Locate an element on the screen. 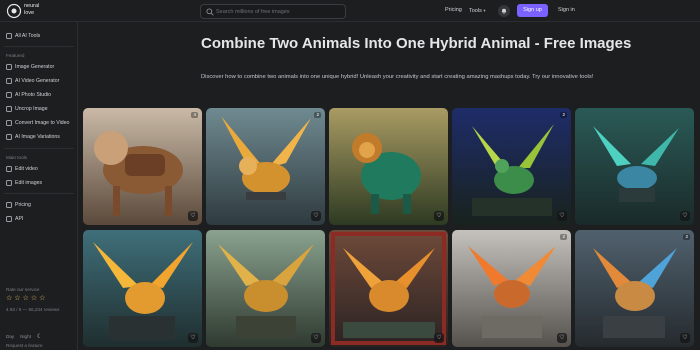 This screenshot has height=350, width=700. search-box is located at coordinates (273, 11).